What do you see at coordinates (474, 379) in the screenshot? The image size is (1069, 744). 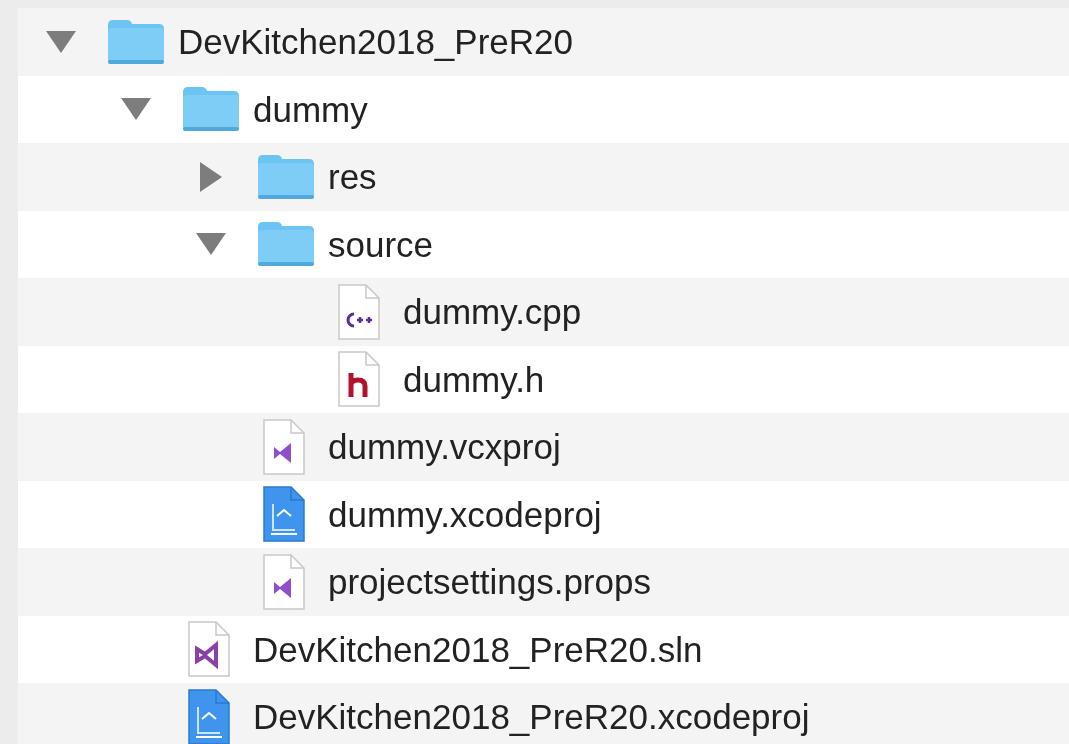 I see `file-name: dummy.h` at bounding box center [474, 379].